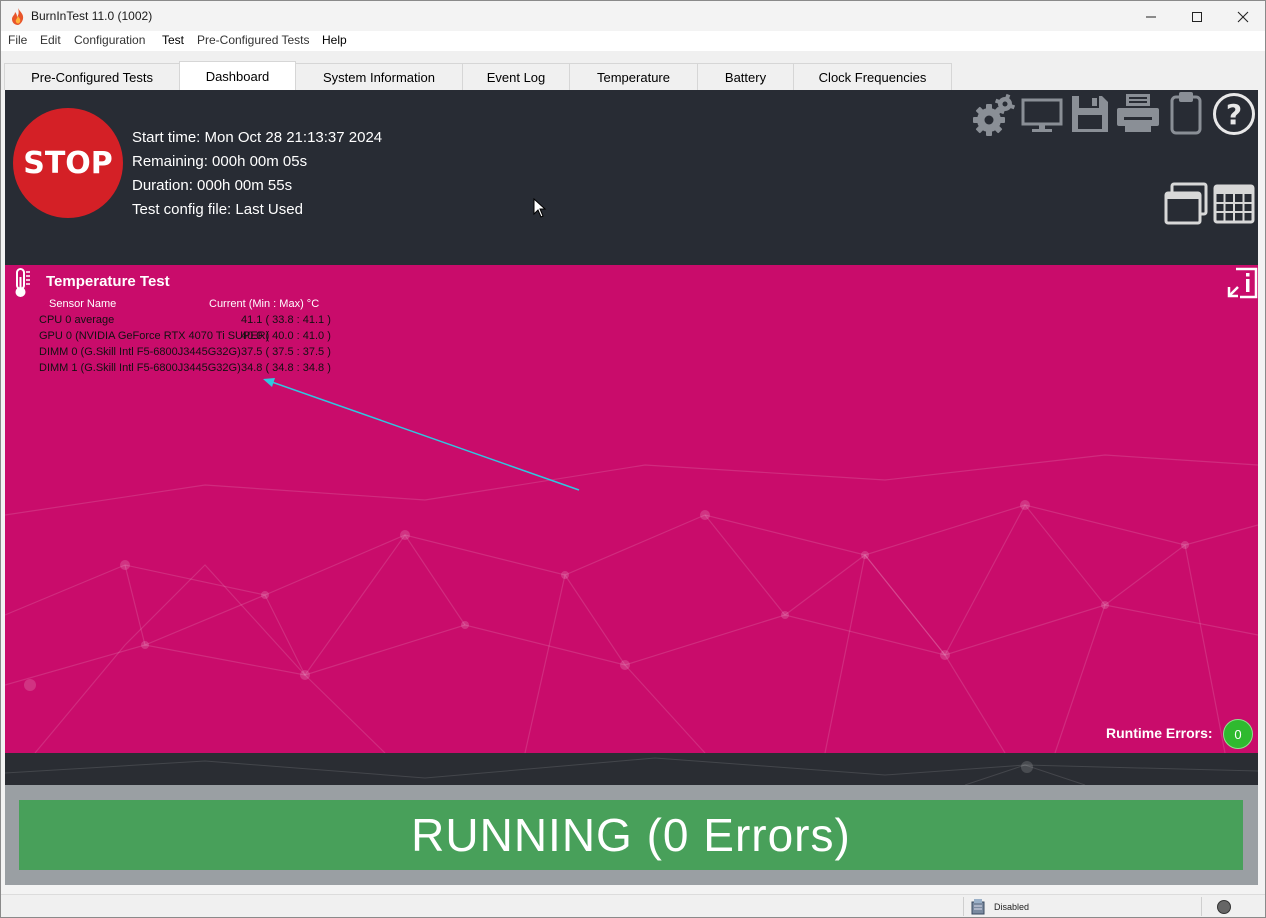  What do you see at coordinates (540, 208) in the screenshot?
I see `mouse-cursor-icon` at bounding box center [540, 208].